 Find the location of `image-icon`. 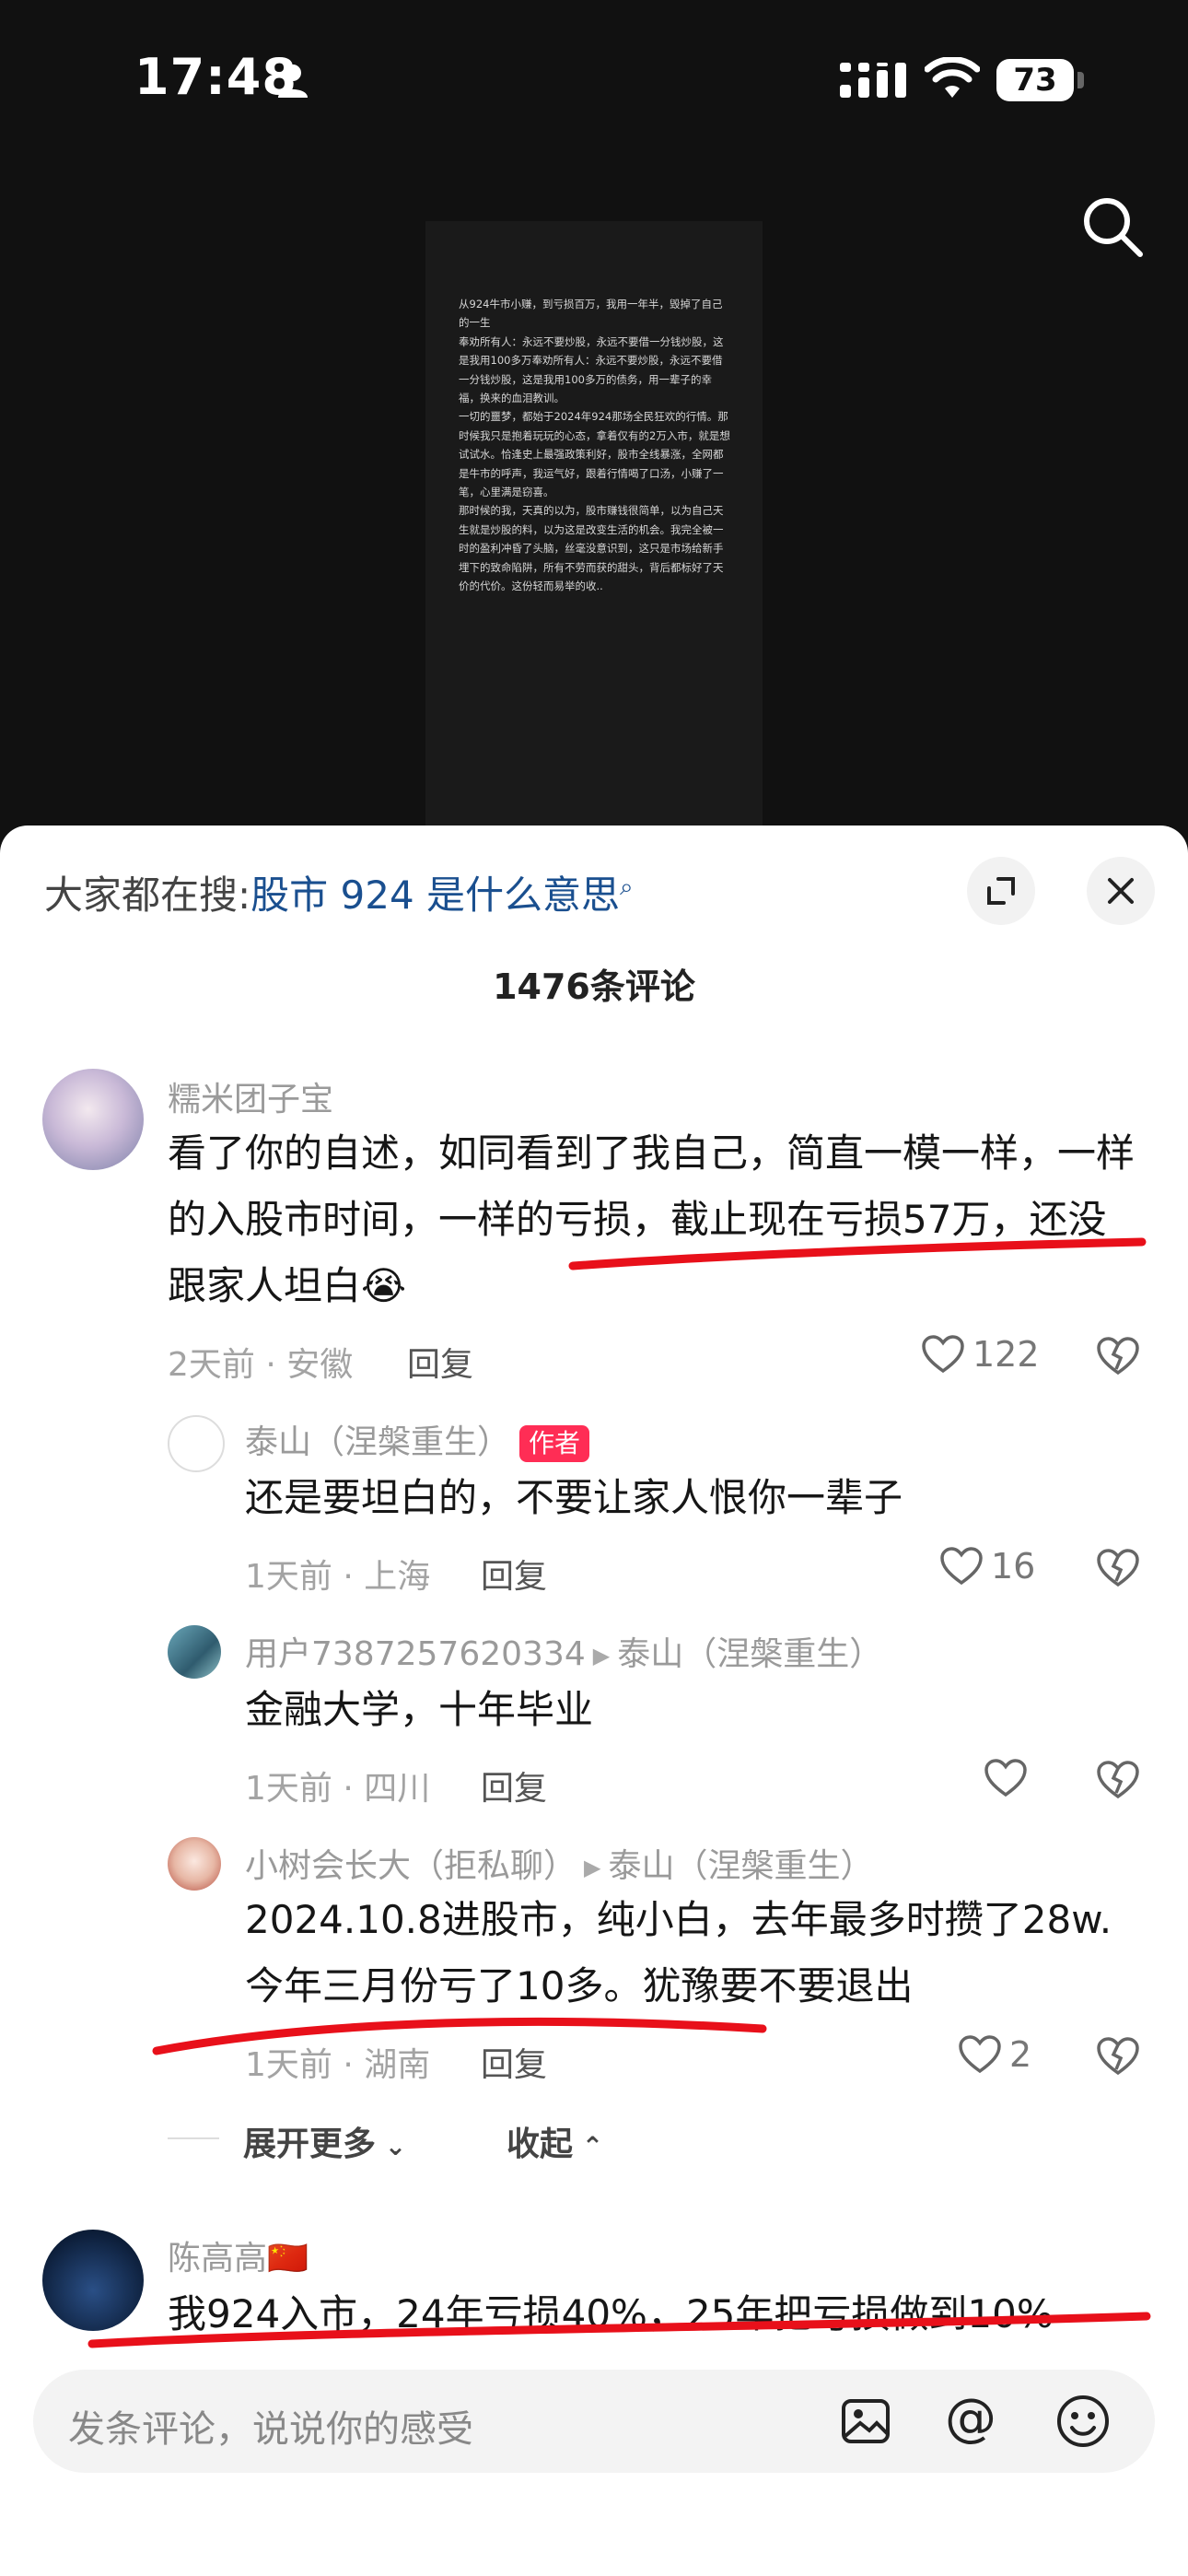

image-icon is located at coordinates (865, 2421).